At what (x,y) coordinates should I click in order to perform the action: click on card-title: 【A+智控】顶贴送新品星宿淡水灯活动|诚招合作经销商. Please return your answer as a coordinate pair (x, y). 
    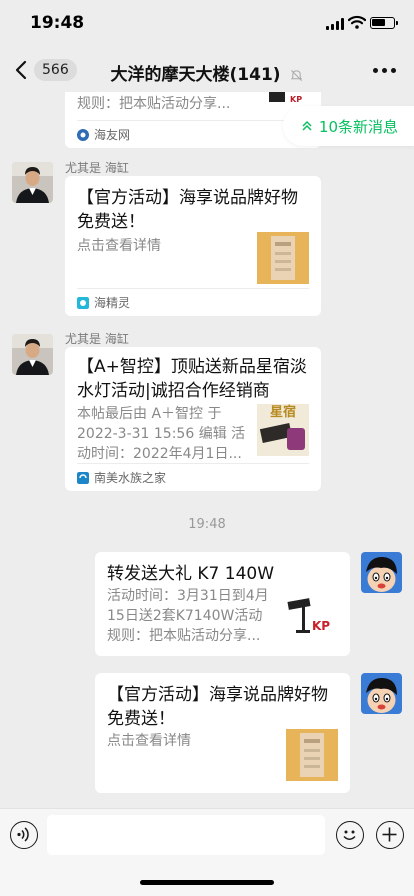
    Looking at the image, I should click on (192, 379).